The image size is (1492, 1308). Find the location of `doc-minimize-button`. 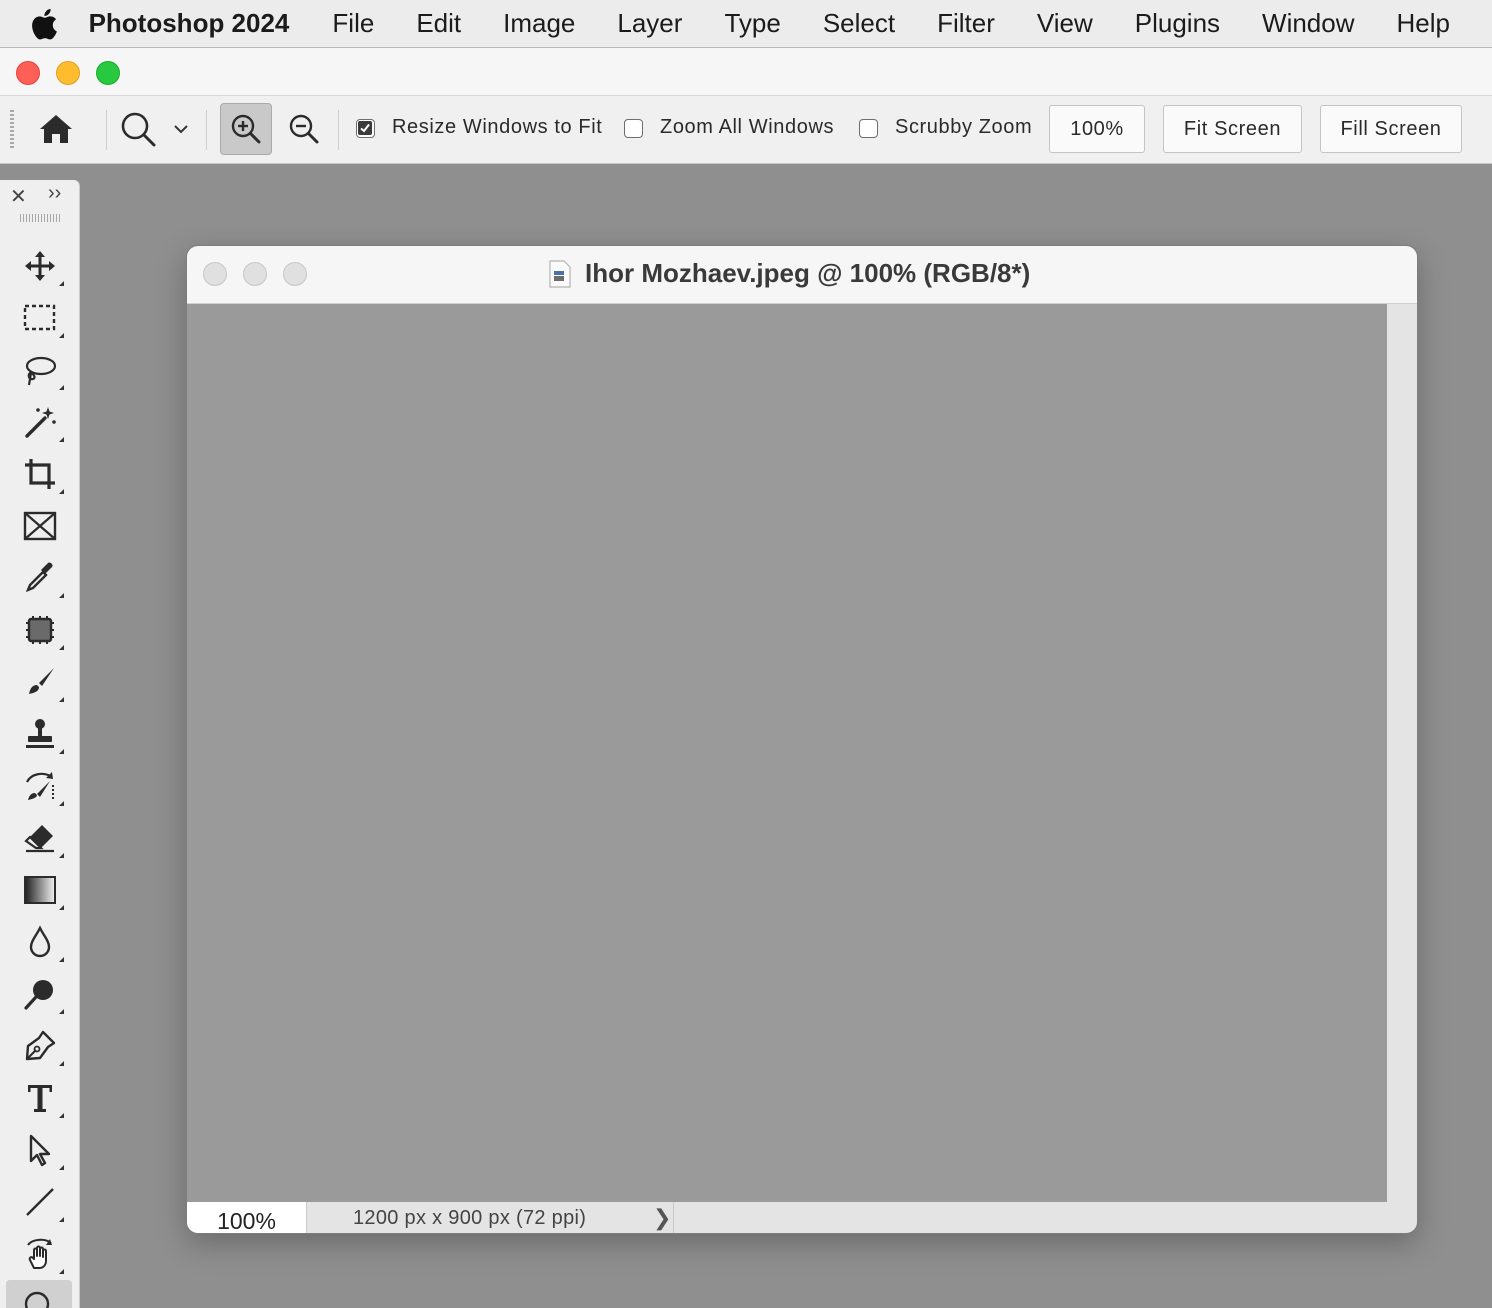

doc-minimize-button is located at coordinates (255, 274).